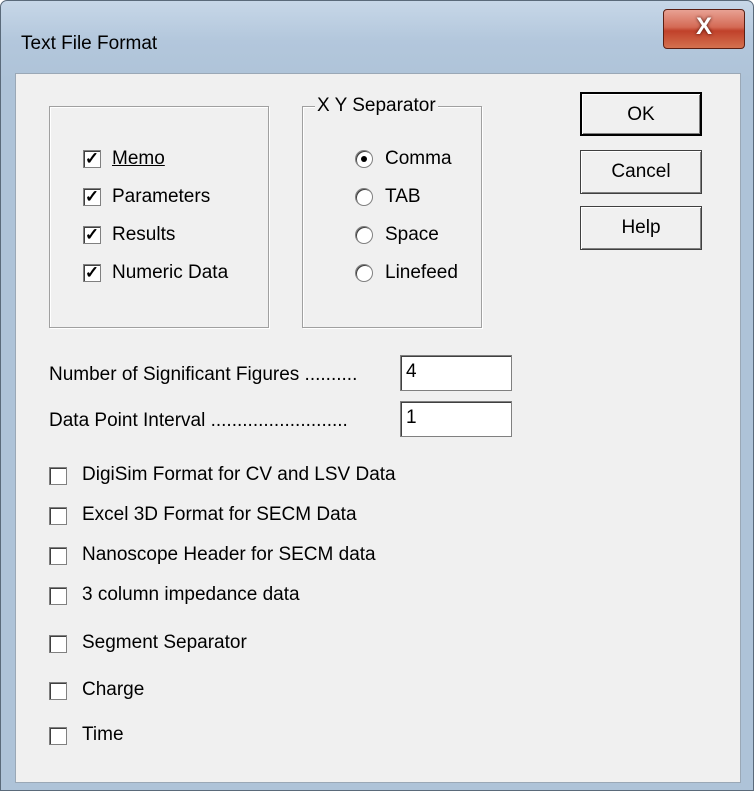 This screenshot has height=791, width=754. I want to click on help-button: Help, so click(641, 228).